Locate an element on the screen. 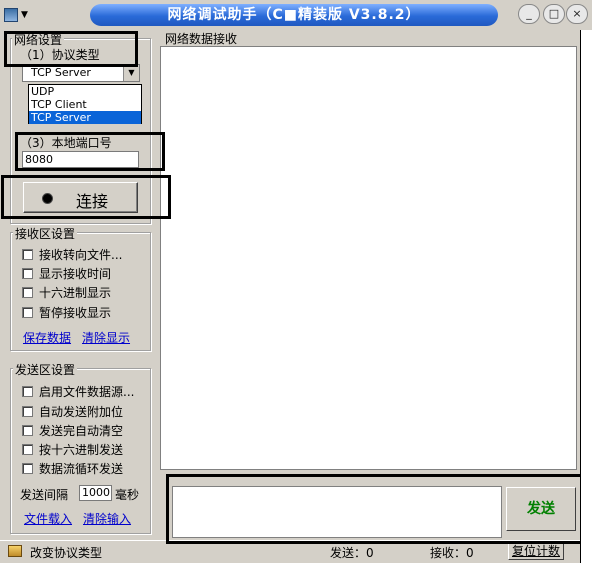 The width and height of the screenshot is (592, 563). send-settings-title: 发送区设置 is located at coordinates (45, 369).